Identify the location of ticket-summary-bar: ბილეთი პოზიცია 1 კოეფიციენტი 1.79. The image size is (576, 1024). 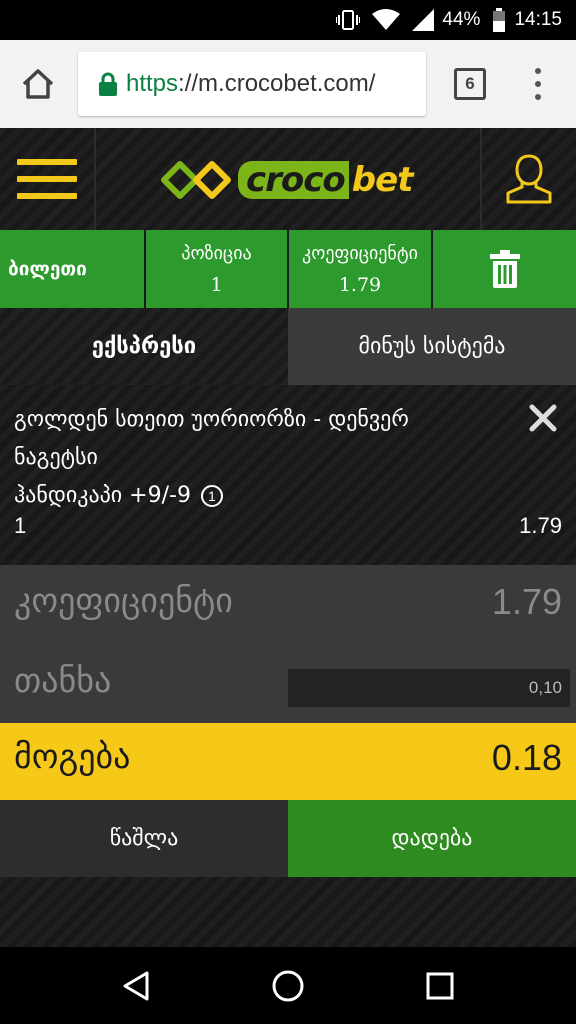
(288, 269).